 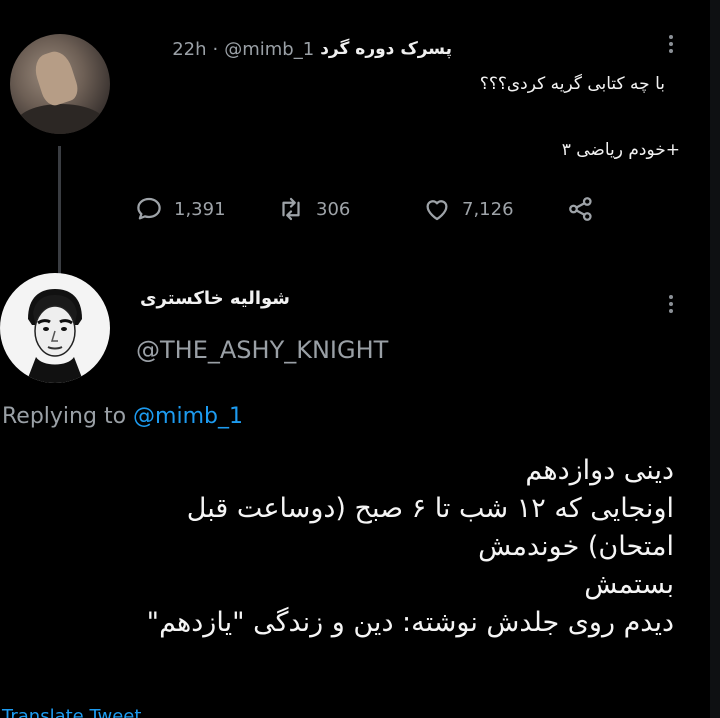 What do you see at coordinates (56, 78) in the screenshot?
I see `avatar-hand` at bounding box center [56, 78].